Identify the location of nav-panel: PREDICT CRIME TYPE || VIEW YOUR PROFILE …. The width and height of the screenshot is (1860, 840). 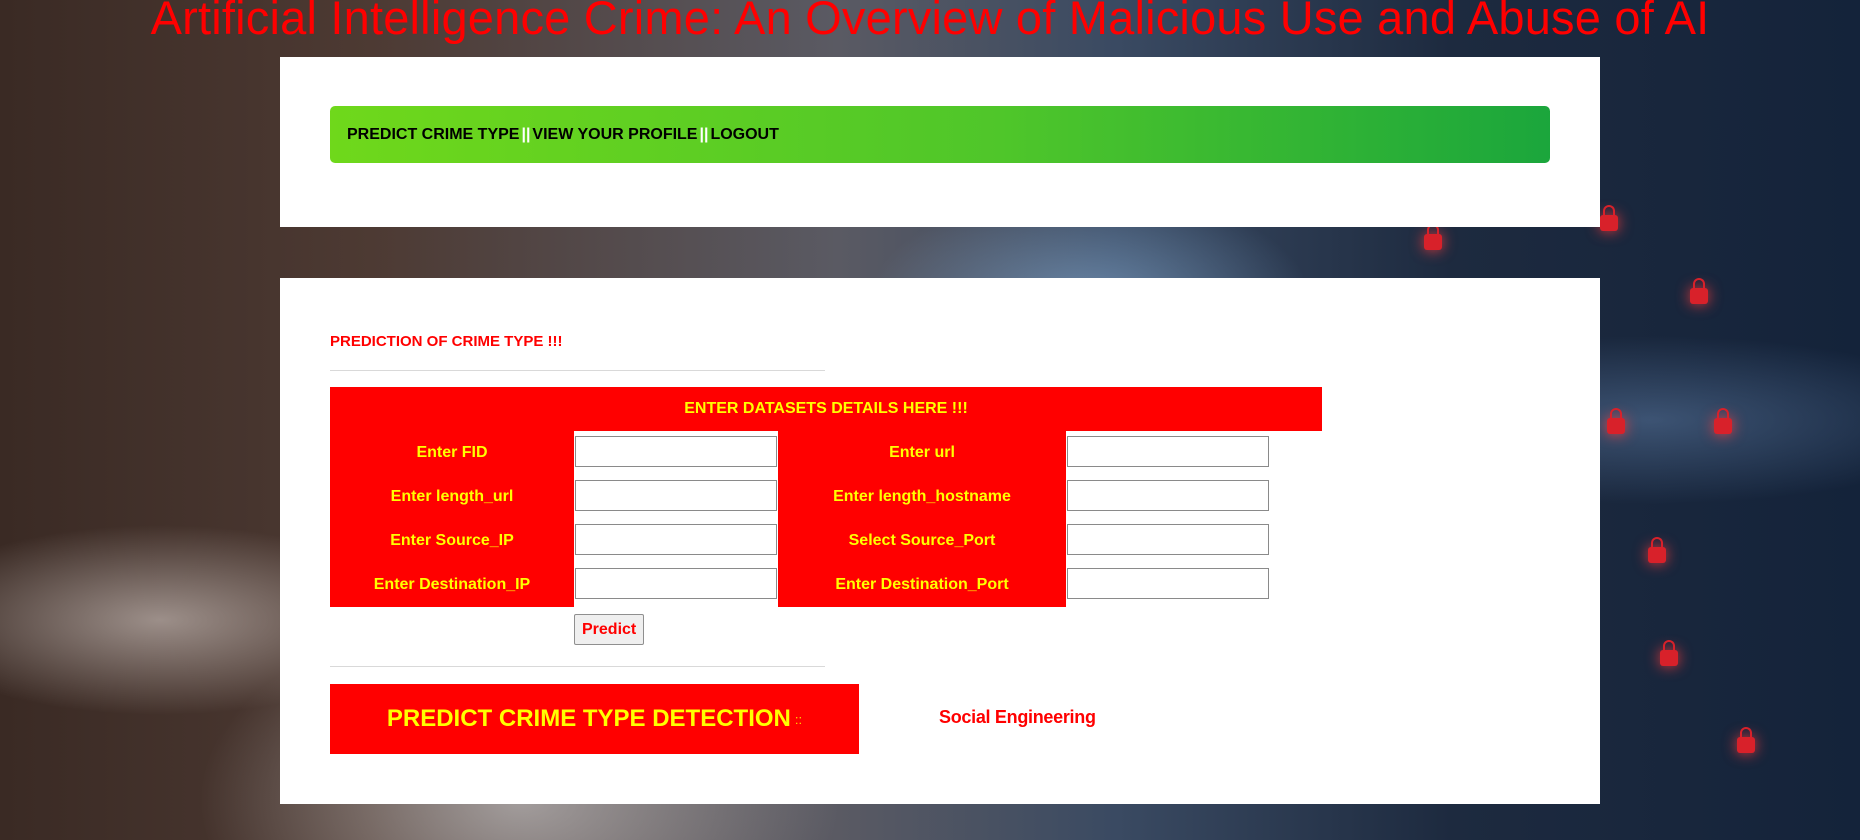
(940, 142).